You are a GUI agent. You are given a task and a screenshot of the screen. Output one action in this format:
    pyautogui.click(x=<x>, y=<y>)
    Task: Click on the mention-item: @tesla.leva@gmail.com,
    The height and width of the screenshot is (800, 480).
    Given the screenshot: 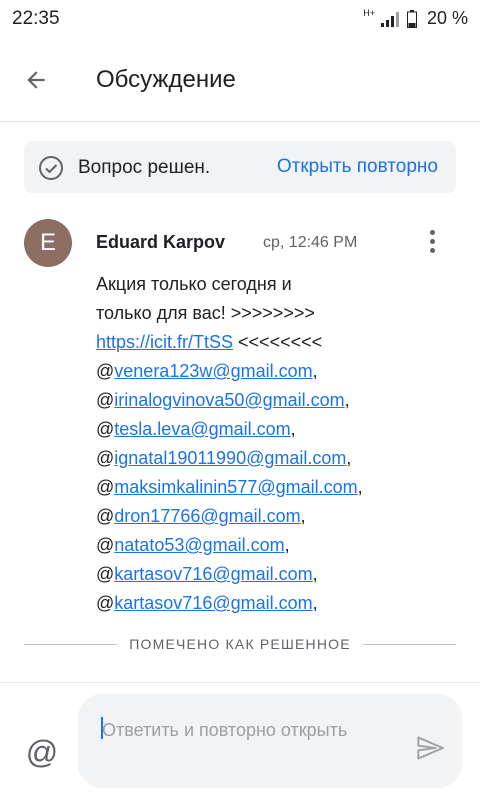 What is the action you would take?
    pyautogui.click(x=196, y=429)
    